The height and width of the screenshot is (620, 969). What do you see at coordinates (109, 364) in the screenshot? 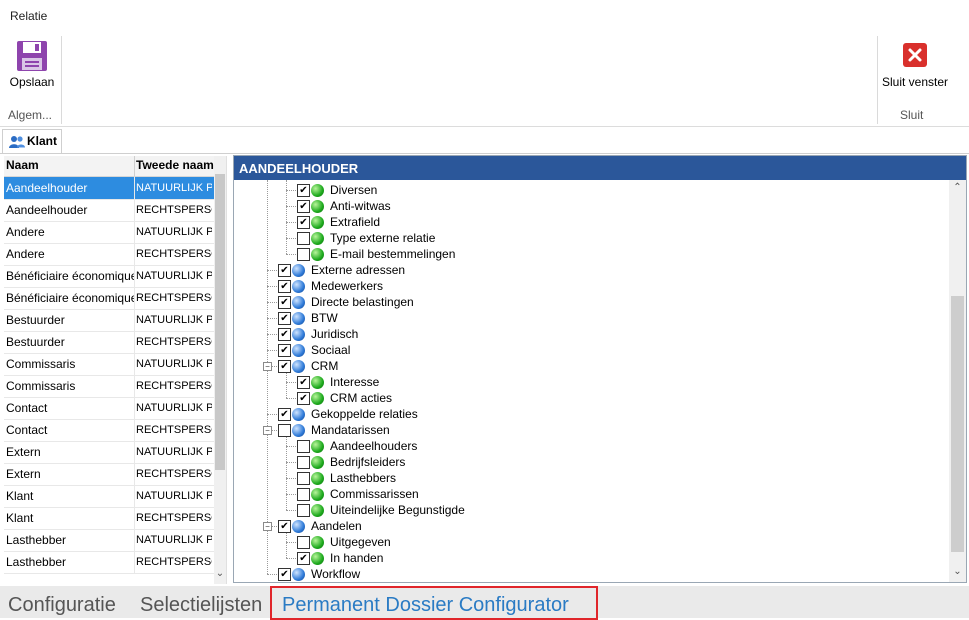
I see `table-row: Commissaris NATUURLIJK P` at bounding box center [109, 364].